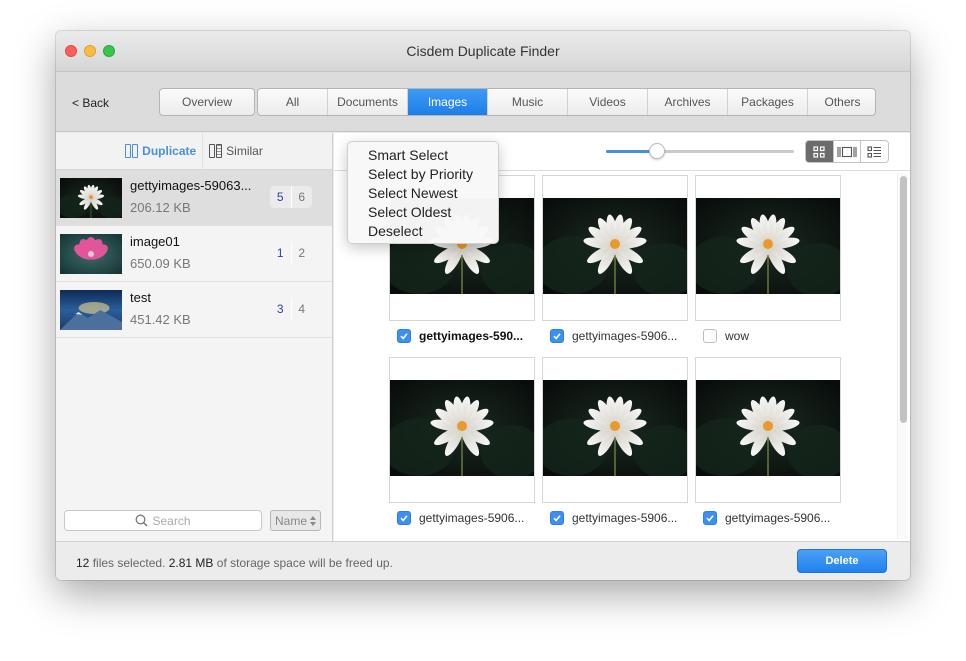 Image resolution: width=966 pixels, height=661 pixels. I want to click on vertical-scrollbar, so click(902, 356).